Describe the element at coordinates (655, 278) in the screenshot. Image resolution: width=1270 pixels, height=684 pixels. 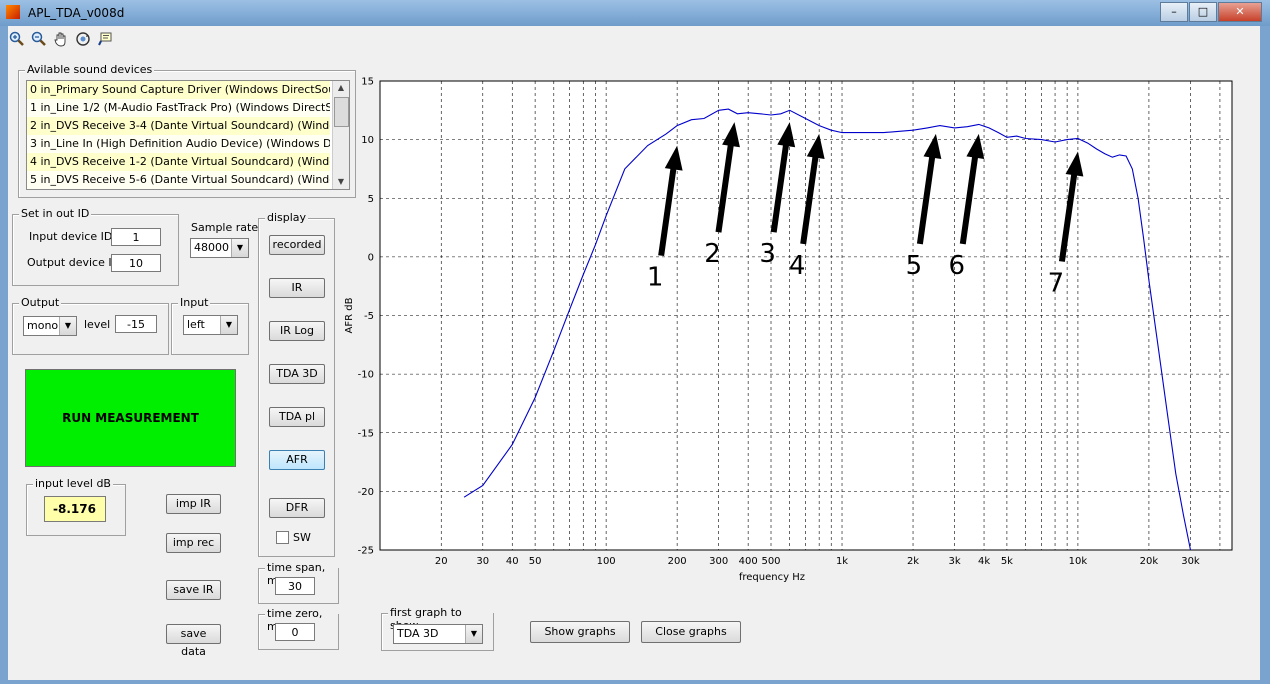
I see `annotation-number: 1` at that location.